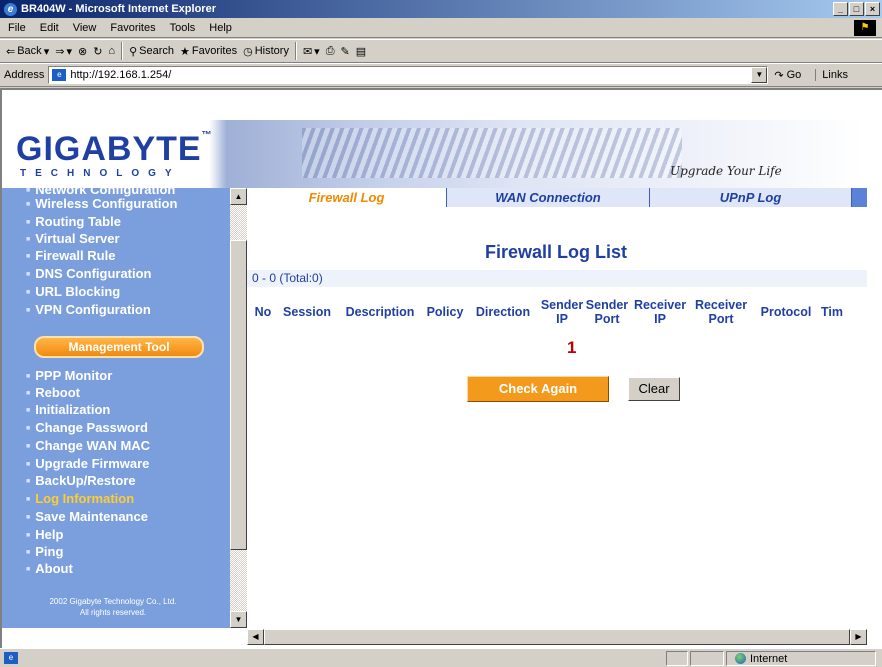  I want to click on column-header-time: Tim, so click(832, 312).